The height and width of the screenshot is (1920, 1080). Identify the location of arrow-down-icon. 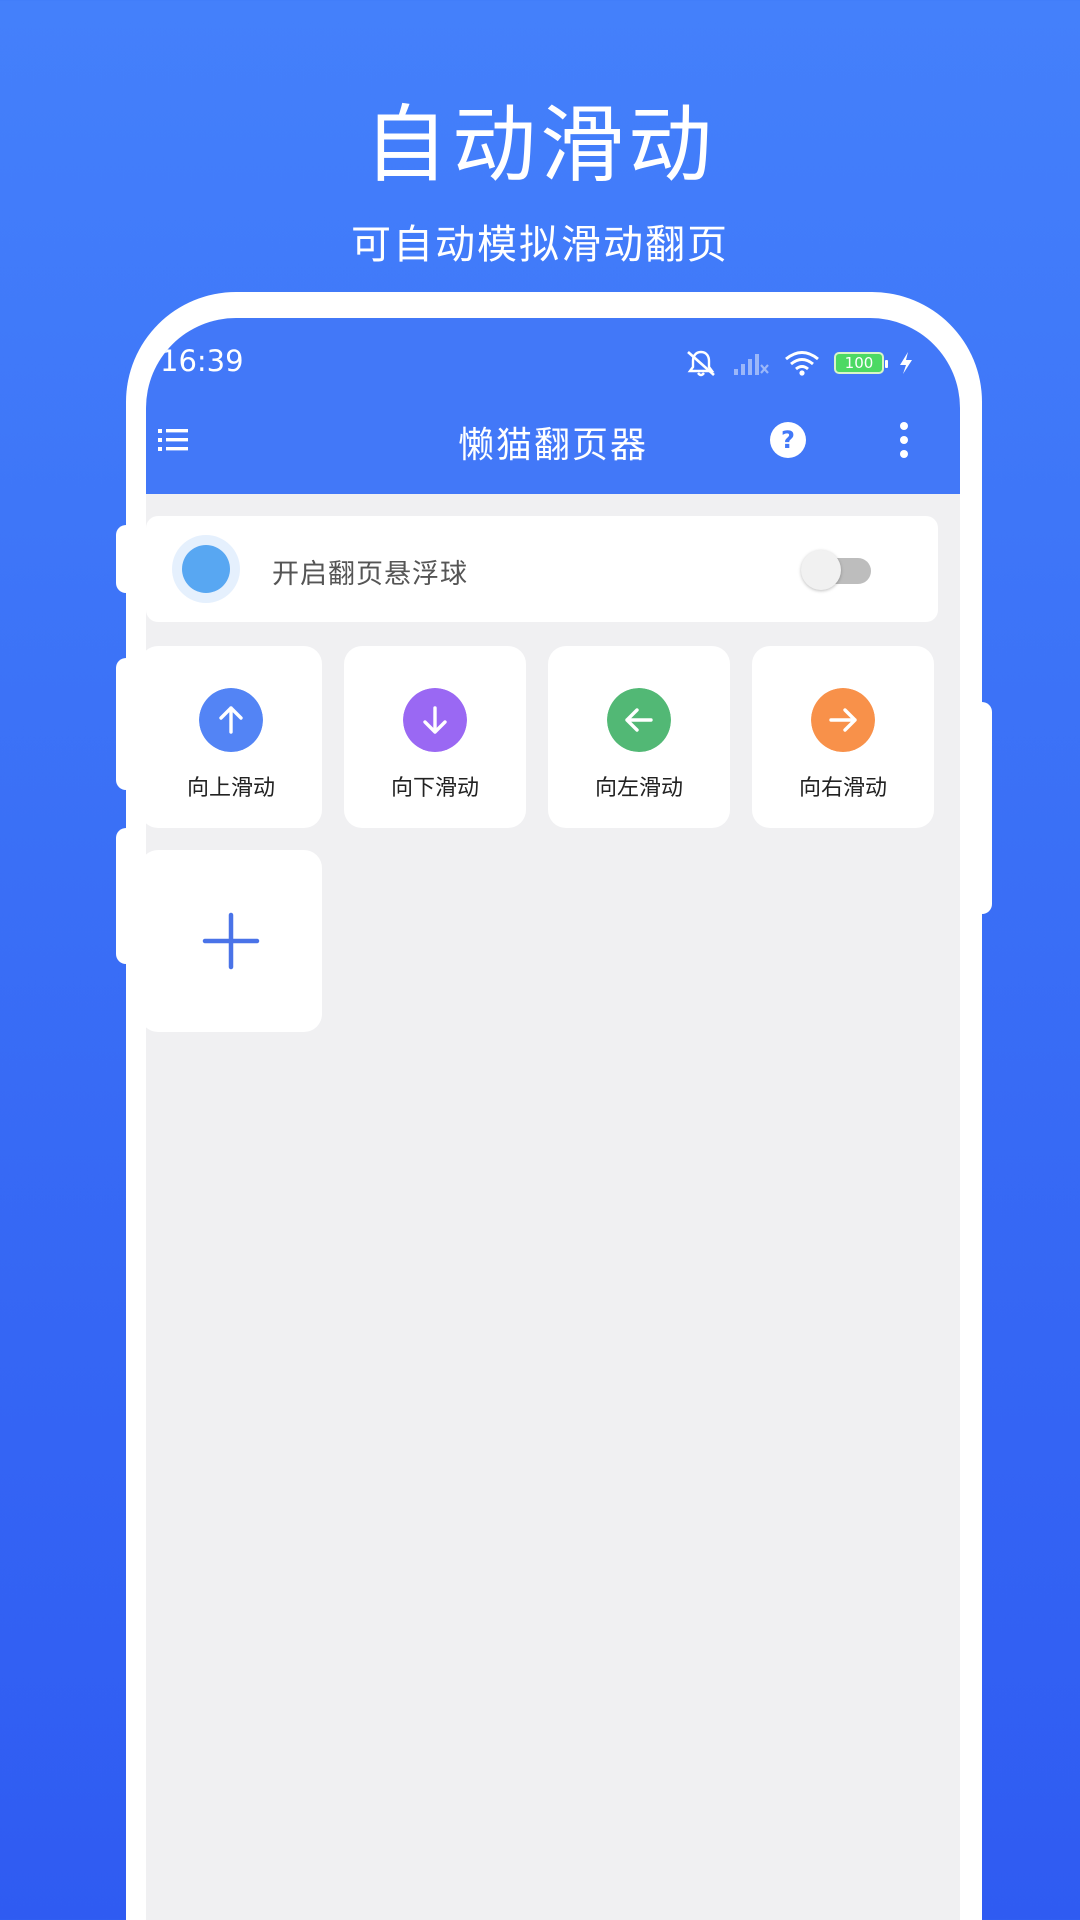
(435, 720).